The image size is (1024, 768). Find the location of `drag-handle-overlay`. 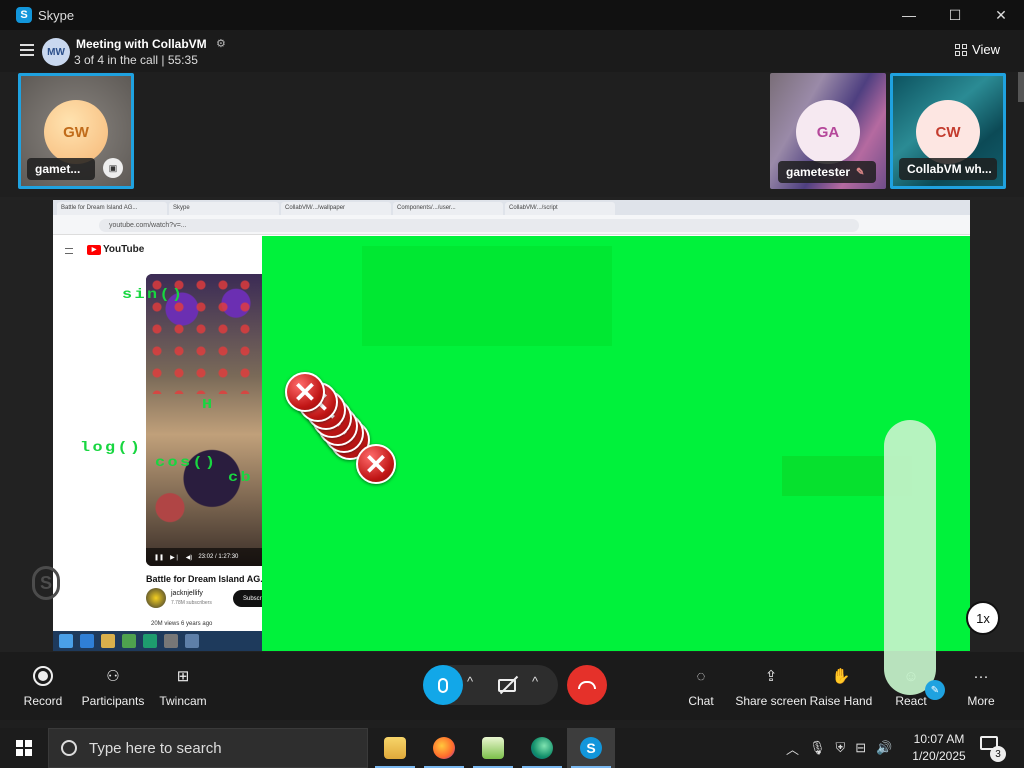

drag-handle-overlay is located at coordinates (910, 557).